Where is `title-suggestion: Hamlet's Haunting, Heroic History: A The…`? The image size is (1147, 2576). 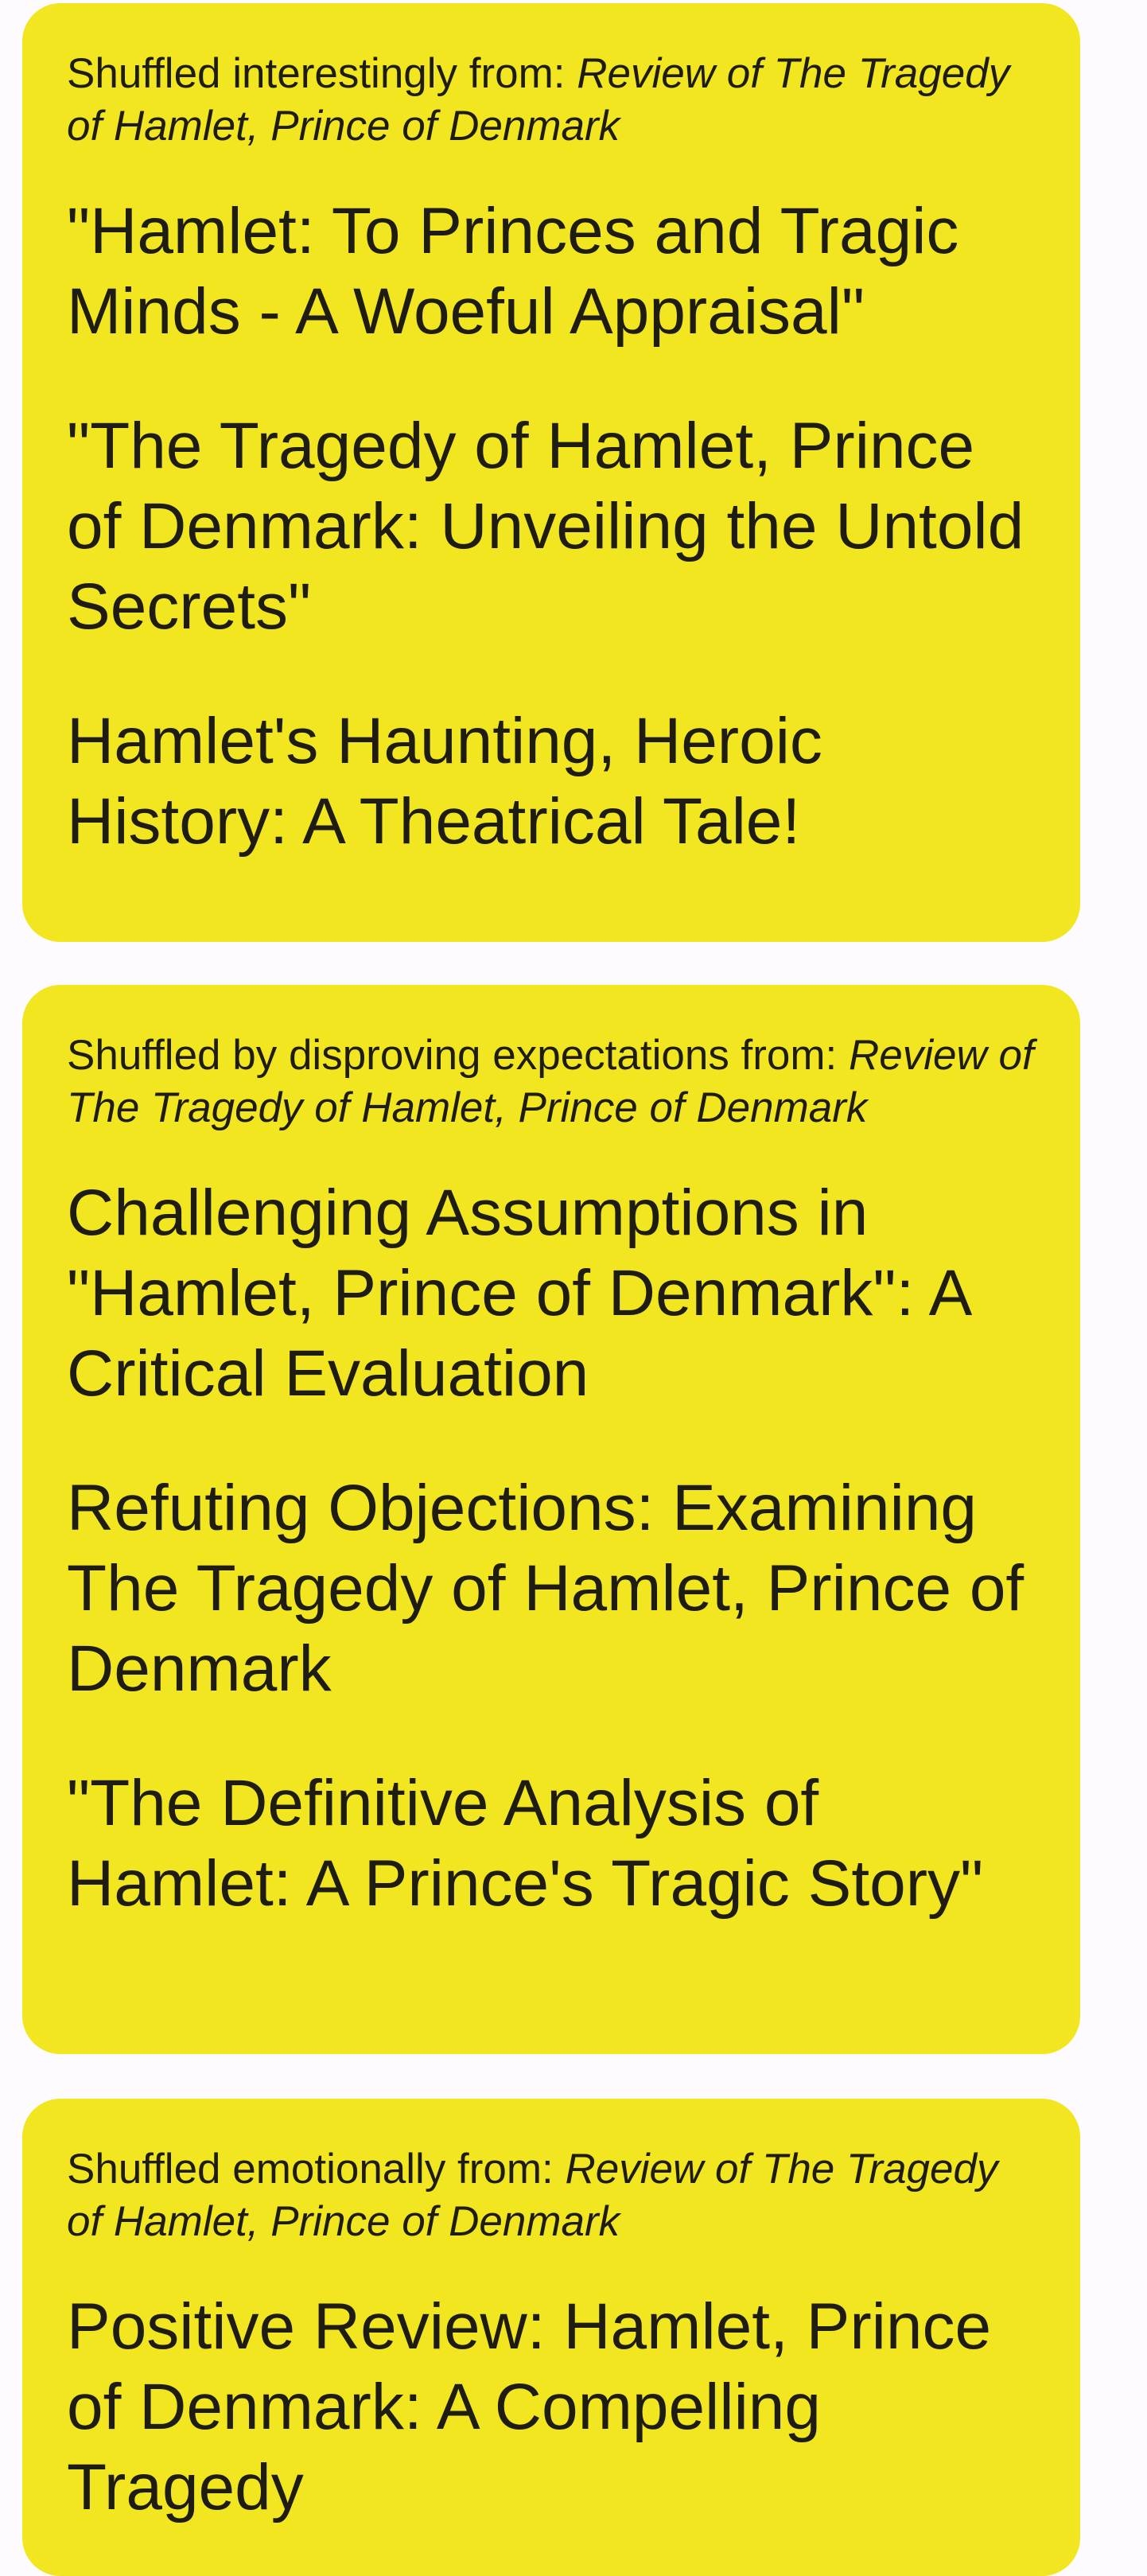 title-suggestion: Hamlet's Haunting, Heroic History: A The… is located at coordinates (551, 782).